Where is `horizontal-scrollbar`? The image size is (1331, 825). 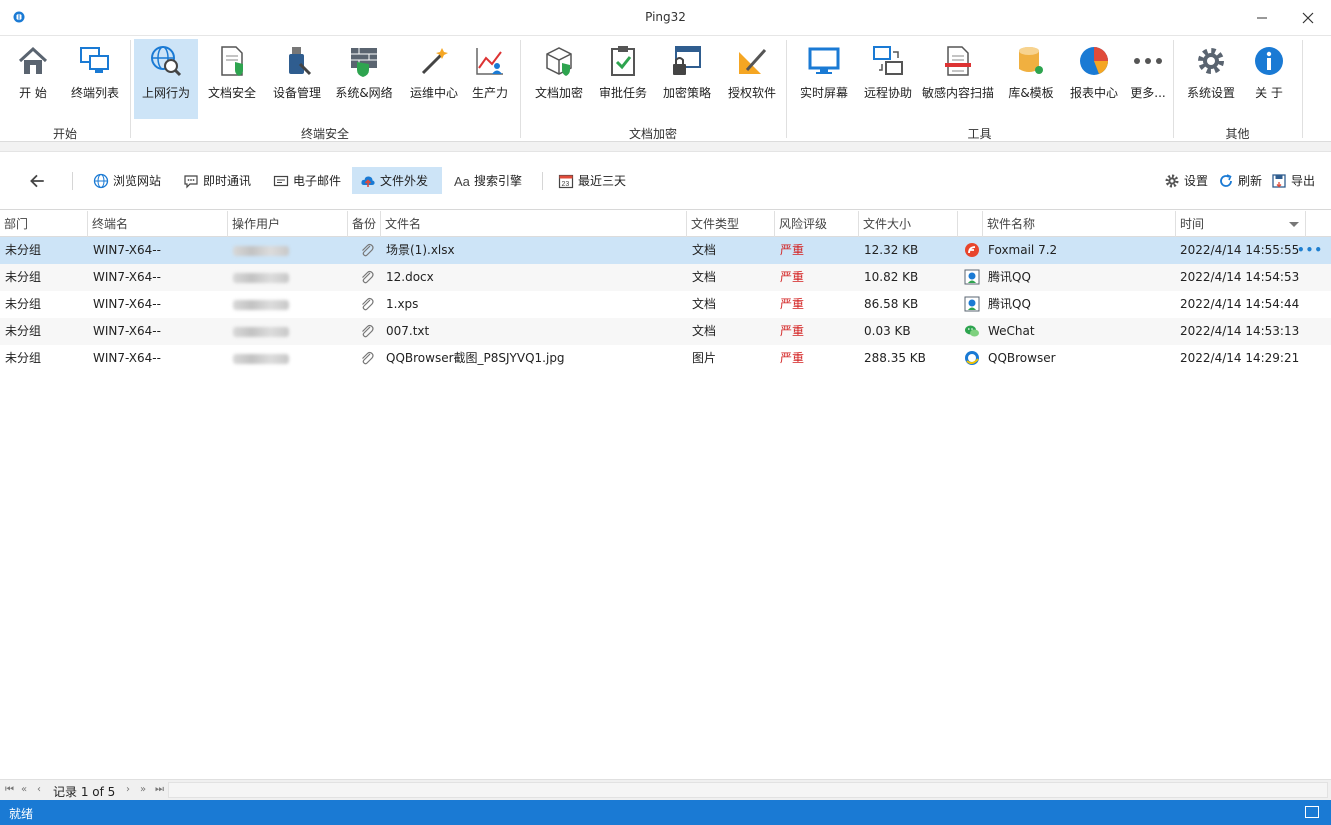 horizontal-scrollbar is located at coordinates (748, 790).